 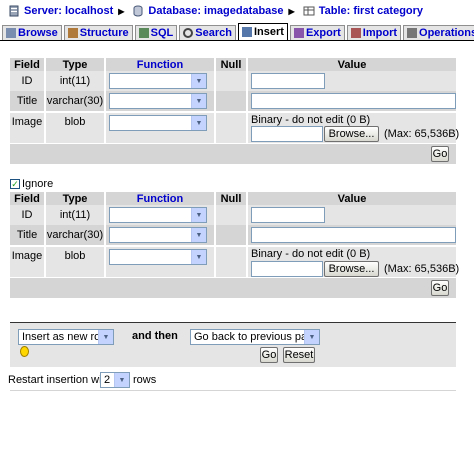 What do you see at coordinates (24, 351) in the screenshot?
I see `tip-icon` at bounding box center [24, 351].